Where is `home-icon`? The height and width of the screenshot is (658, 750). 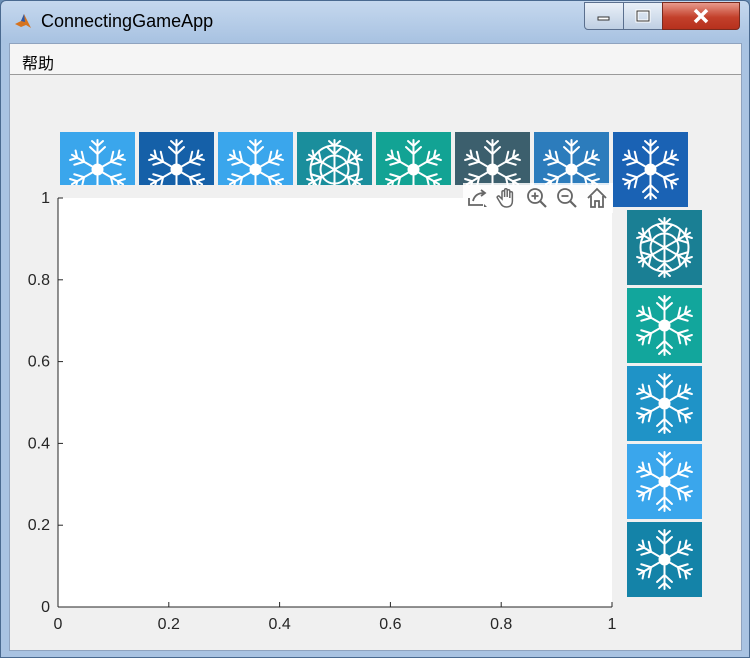
home-icon is located at coordinates (597, 198).